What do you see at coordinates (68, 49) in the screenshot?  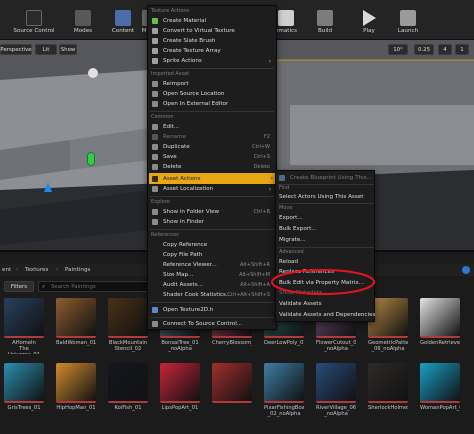 I see `show-button: Show` at bounding box center [68, 49].